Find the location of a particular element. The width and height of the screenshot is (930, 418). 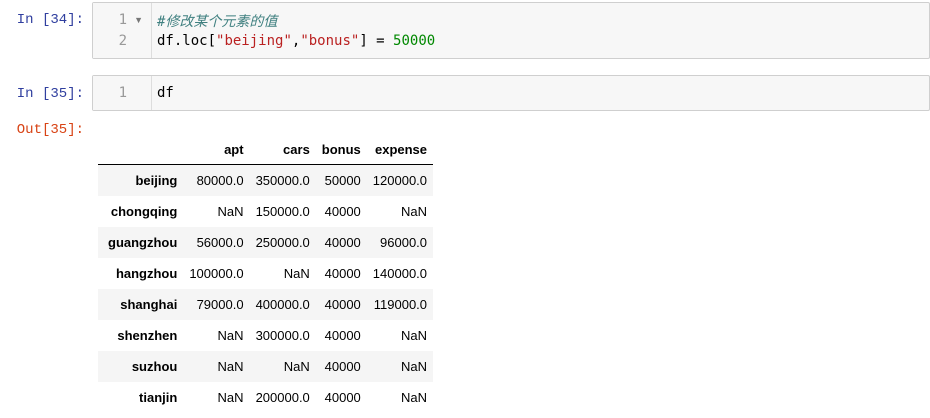

table-cell: 96000.0 is located at coordinates (404, 242).